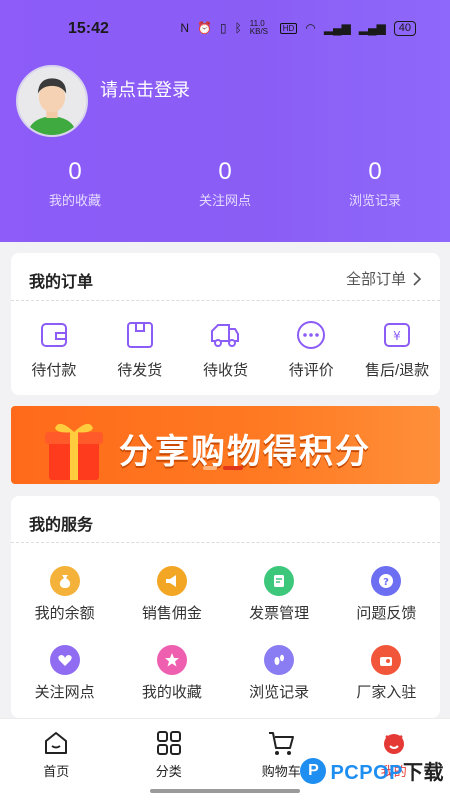 Image resolution: width=450 pixels, height=800 pixels. What do you see at coordinates (225, 791) in the screenshot?
I see `home-indicator` at bounding box center [225, 791].